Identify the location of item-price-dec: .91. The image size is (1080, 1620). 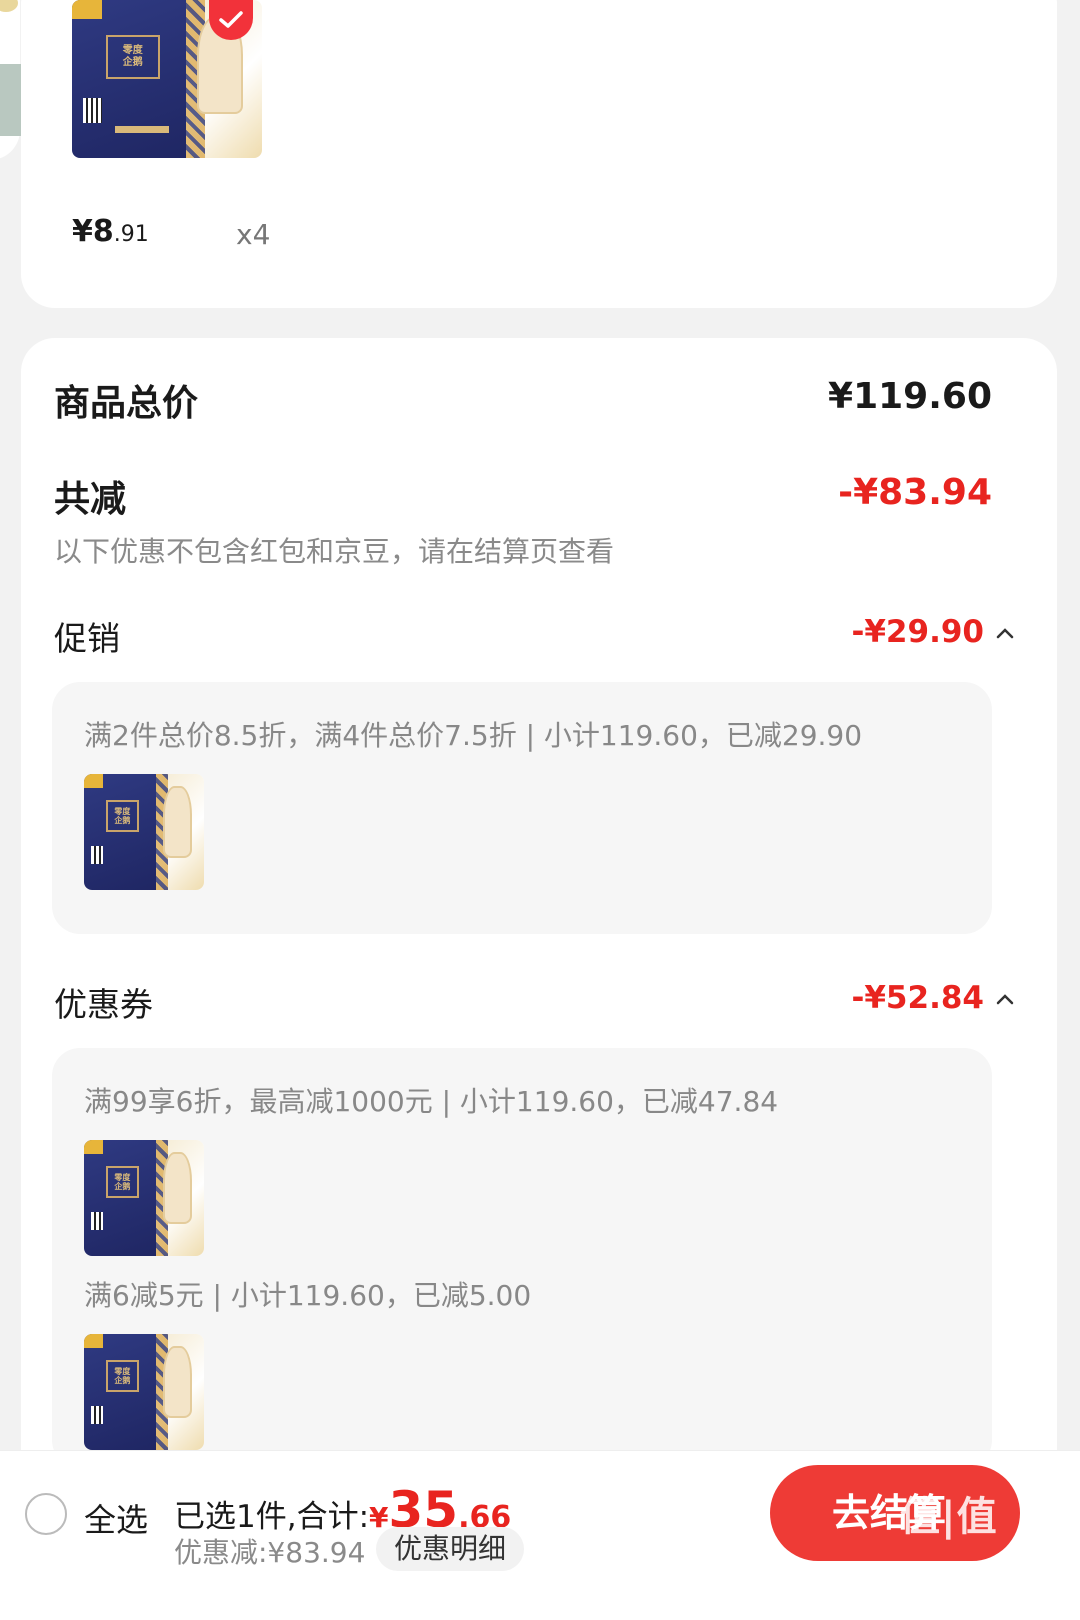
(131, 234).